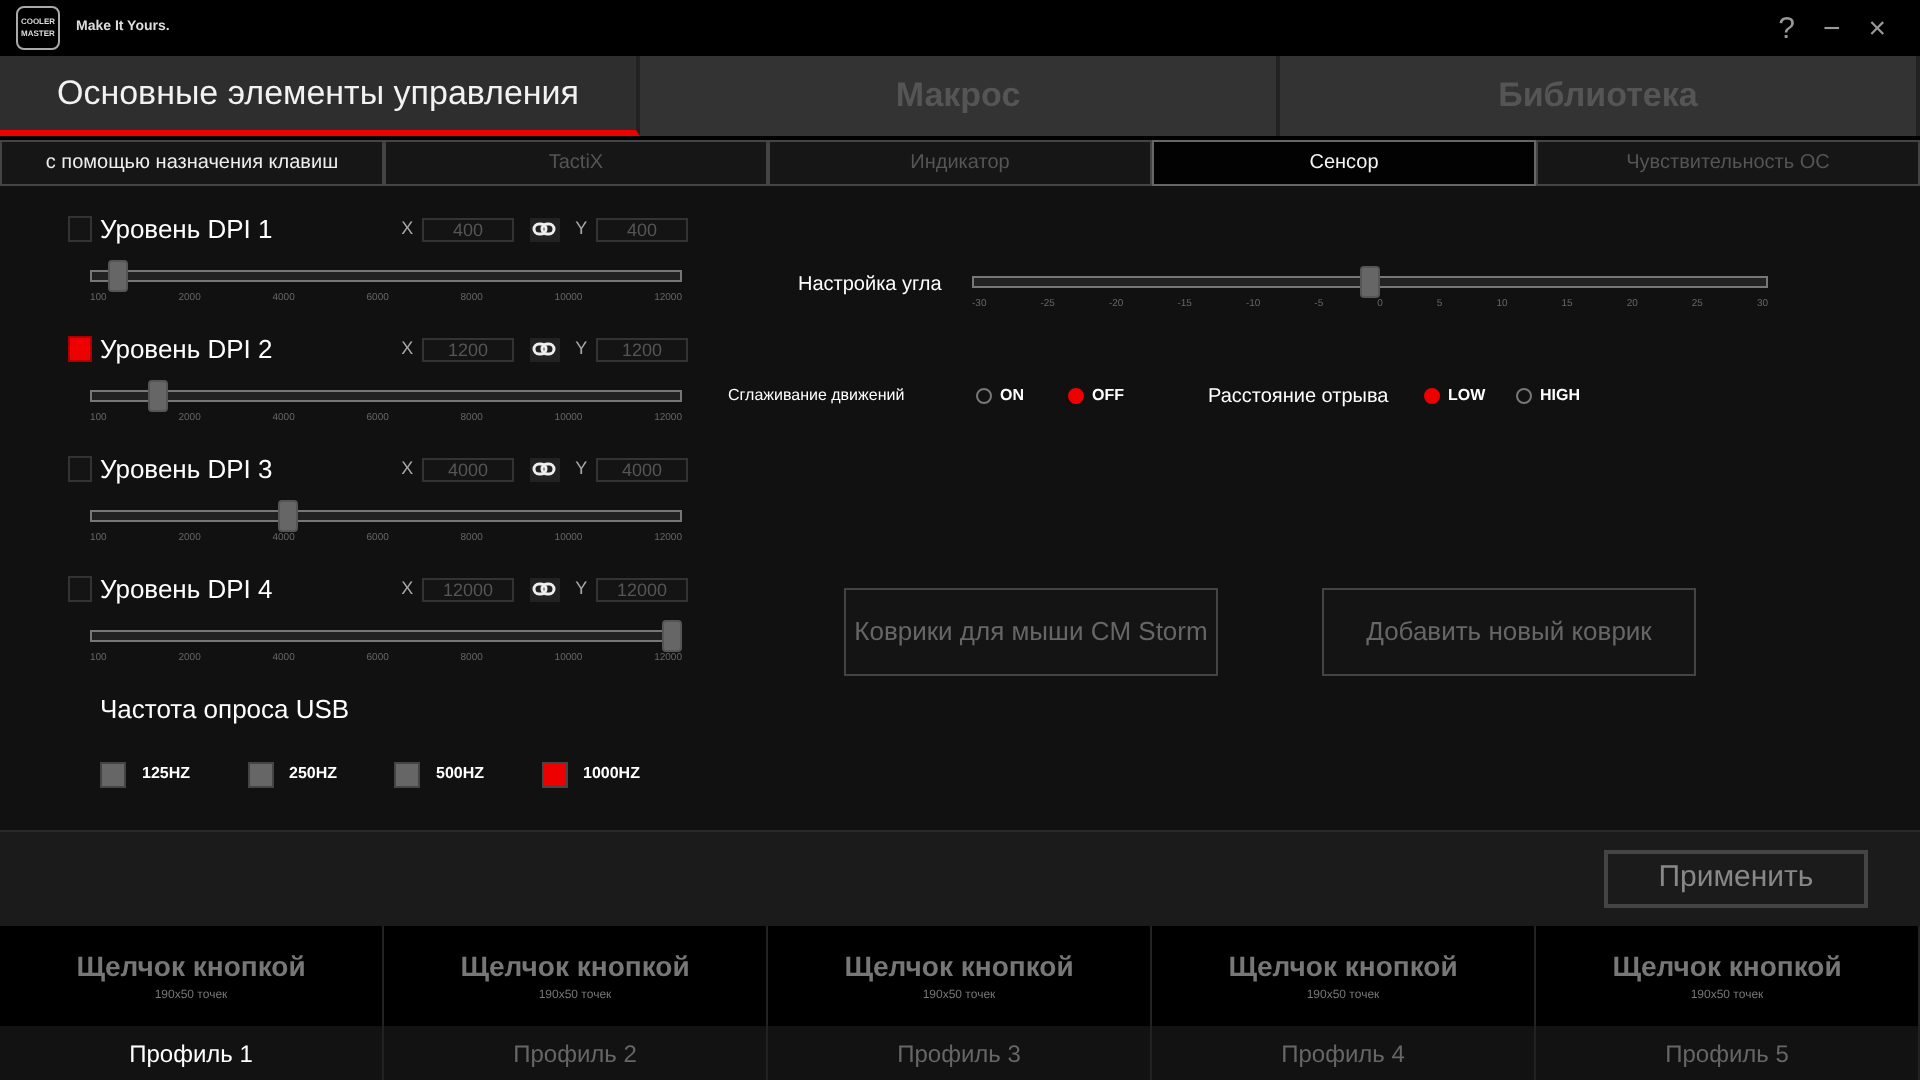 Image resolution: width=1920 pixels, height=1080 pixels. What do you see at coordinates (642, 349) in the screenshot?
I see `y-field: 1200` at bounding box center [642, 349].